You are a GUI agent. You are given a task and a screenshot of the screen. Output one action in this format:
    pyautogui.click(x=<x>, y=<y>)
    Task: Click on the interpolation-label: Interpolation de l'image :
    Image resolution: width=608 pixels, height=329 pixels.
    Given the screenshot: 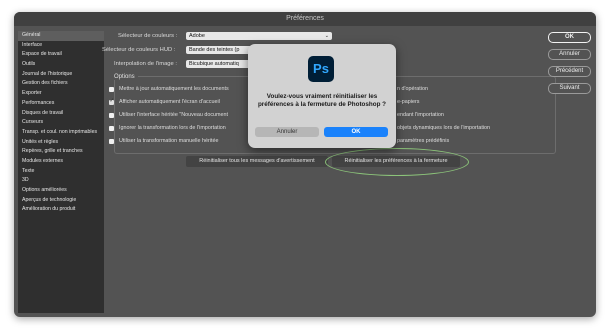 What is the action you would take?
    pyautogui.click(x=145, y=64)
    